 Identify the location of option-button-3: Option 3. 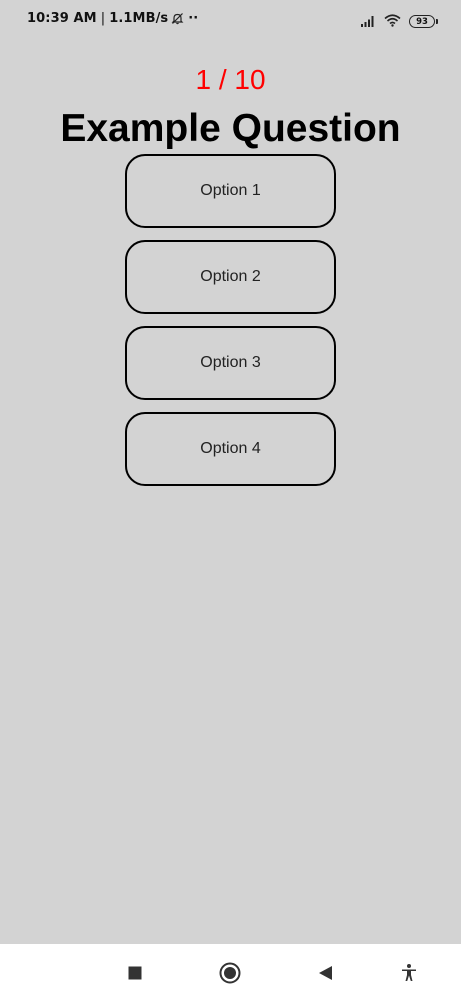
(230, 363).